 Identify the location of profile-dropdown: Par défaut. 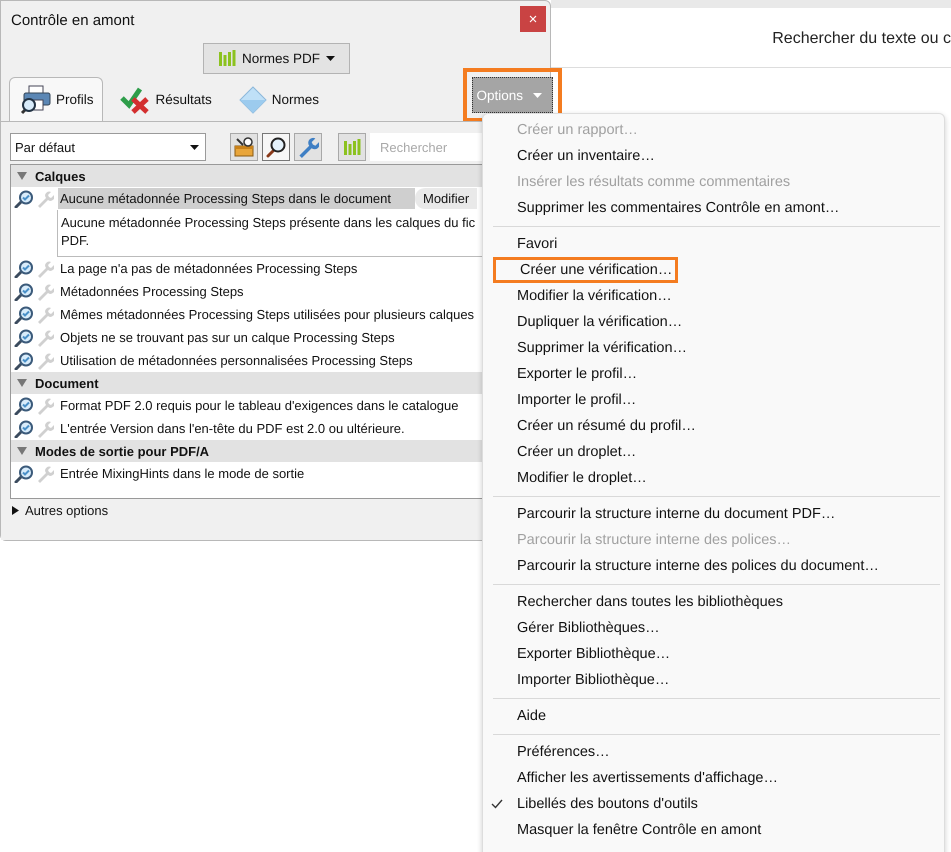
(108, 147).